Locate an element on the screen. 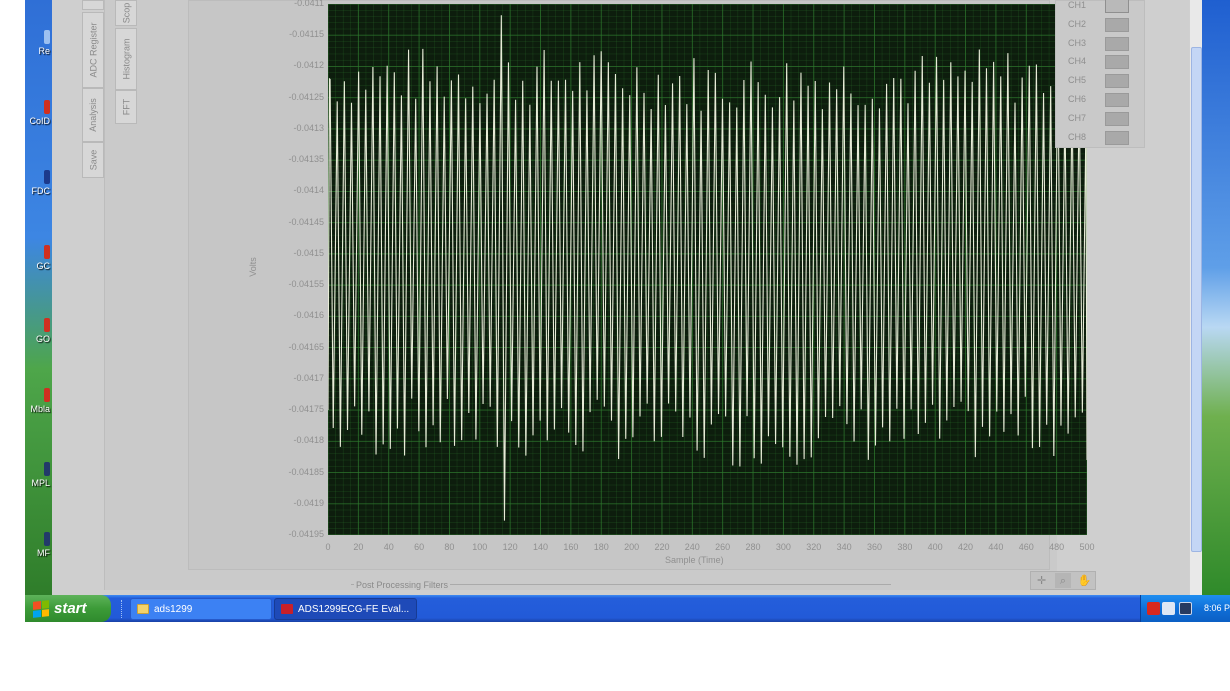 This screenshot has height=691, width=1230. x-tick-label: 380 is located at coordinates (905, 547).